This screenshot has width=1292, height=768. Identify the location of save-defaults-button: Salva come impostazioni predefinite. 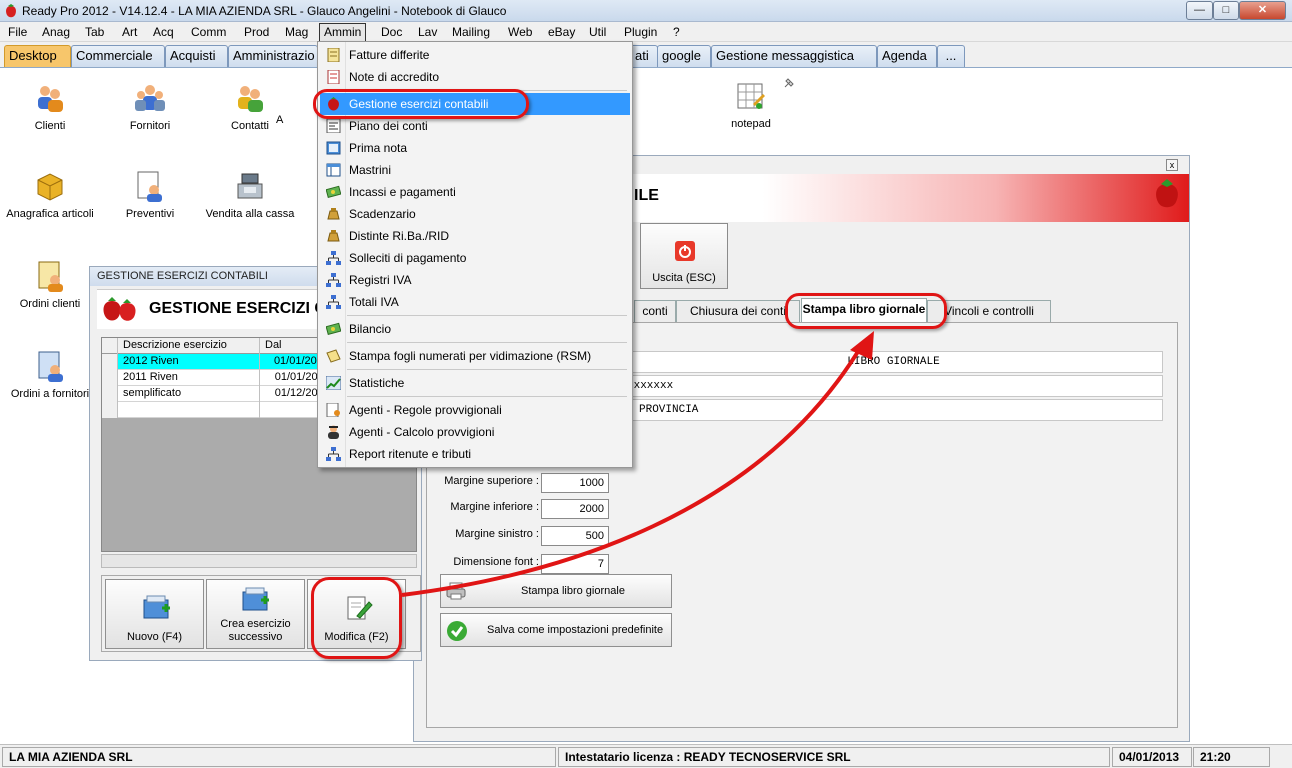
(556, 630).